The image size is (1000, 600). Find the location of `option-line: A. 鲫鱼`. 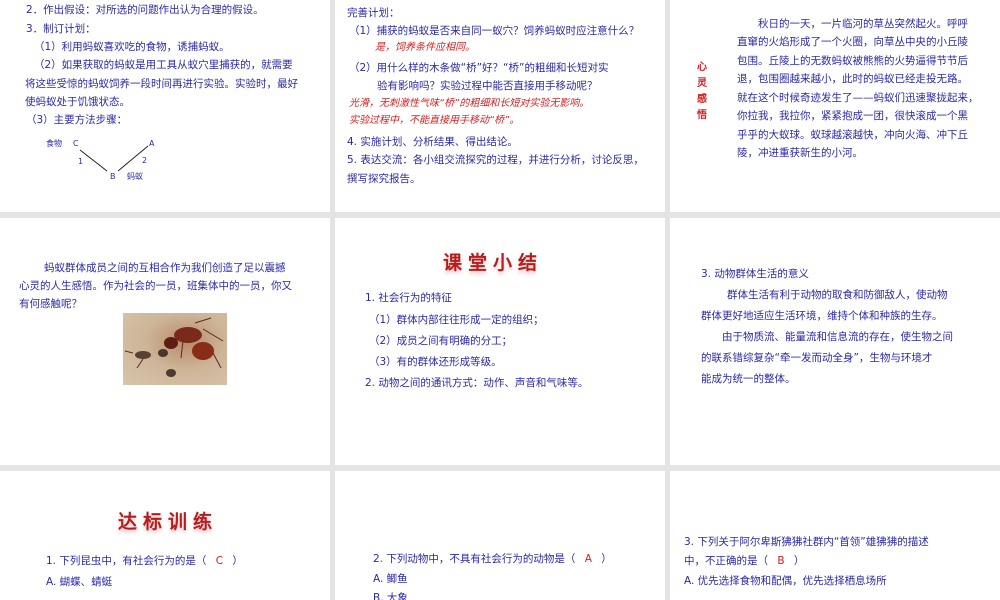

option-line: A. 鲫鱼 is located at coordinates (390, 579).